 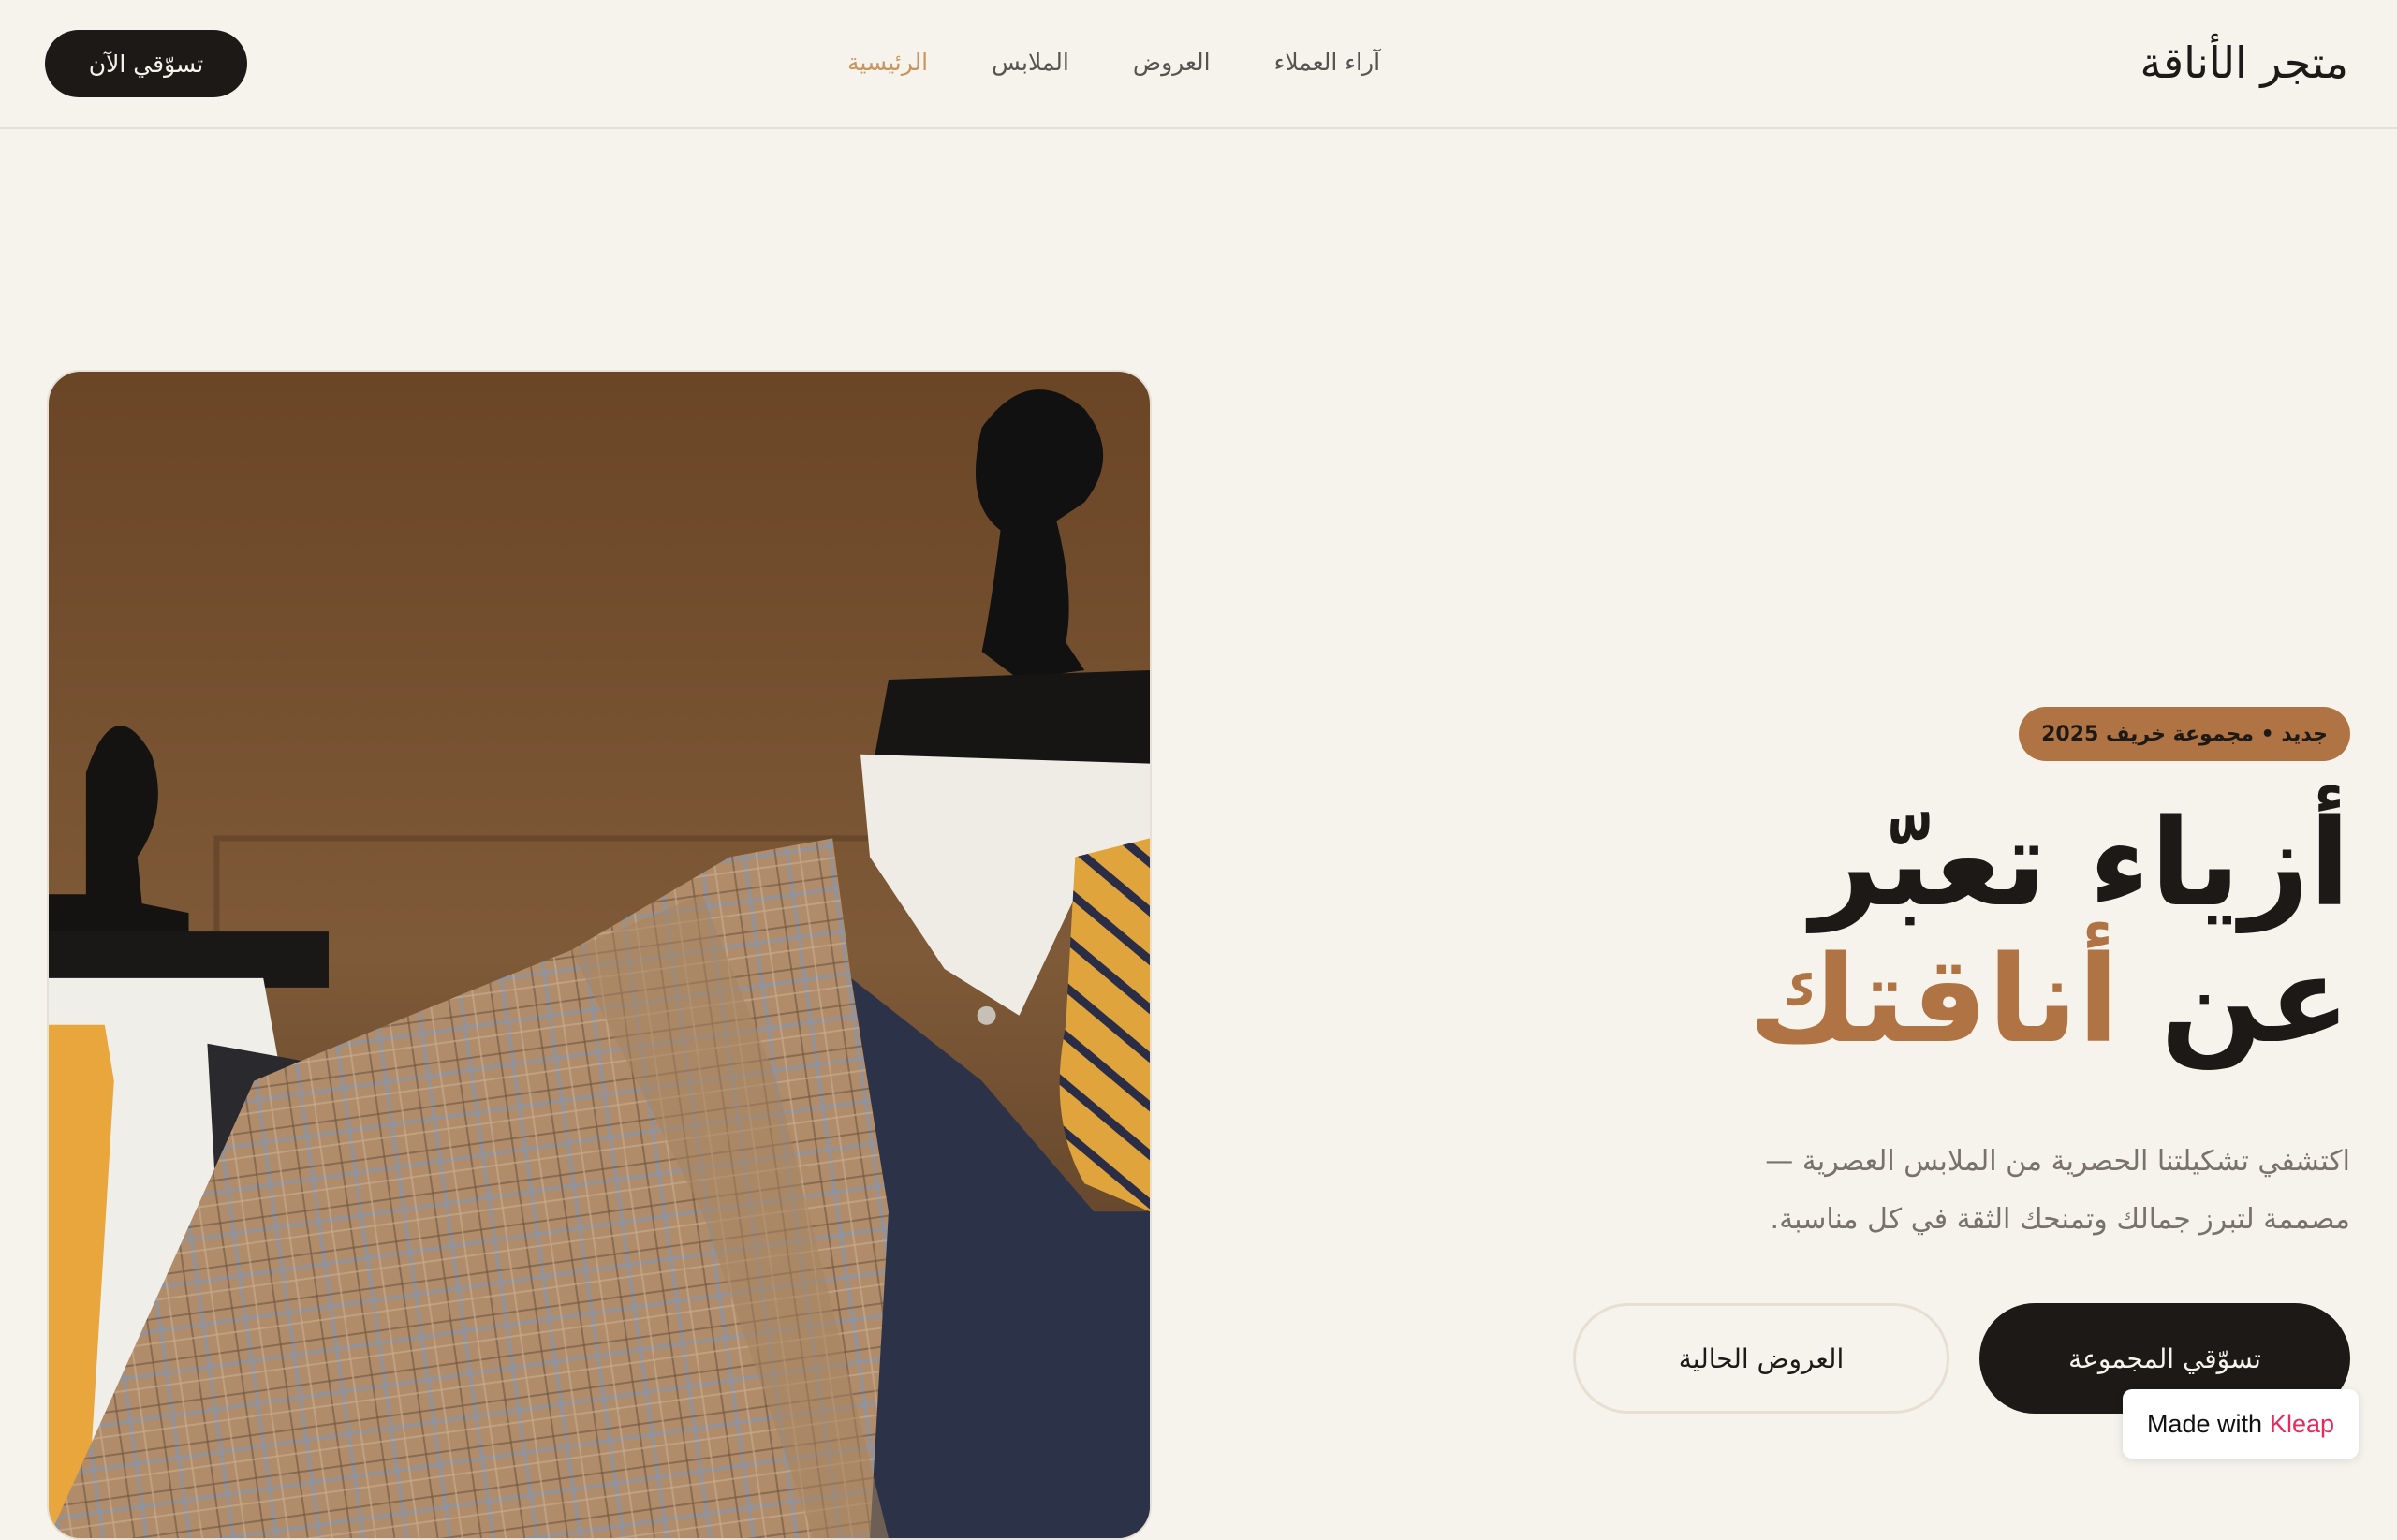 I want to click on nav-item-clothing: الملابس, so click(x=1030, y=62).